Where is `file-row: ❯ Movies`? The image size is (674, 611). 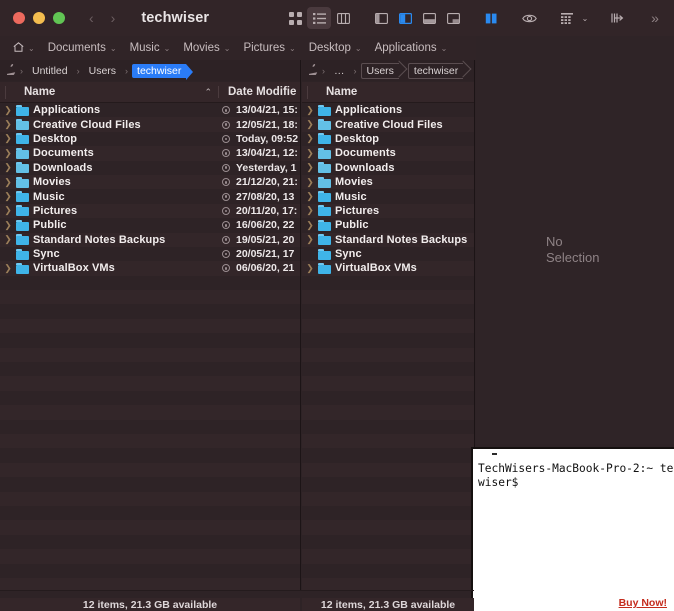
file-row: ❯ Movies is located at coordinates (388, 182).